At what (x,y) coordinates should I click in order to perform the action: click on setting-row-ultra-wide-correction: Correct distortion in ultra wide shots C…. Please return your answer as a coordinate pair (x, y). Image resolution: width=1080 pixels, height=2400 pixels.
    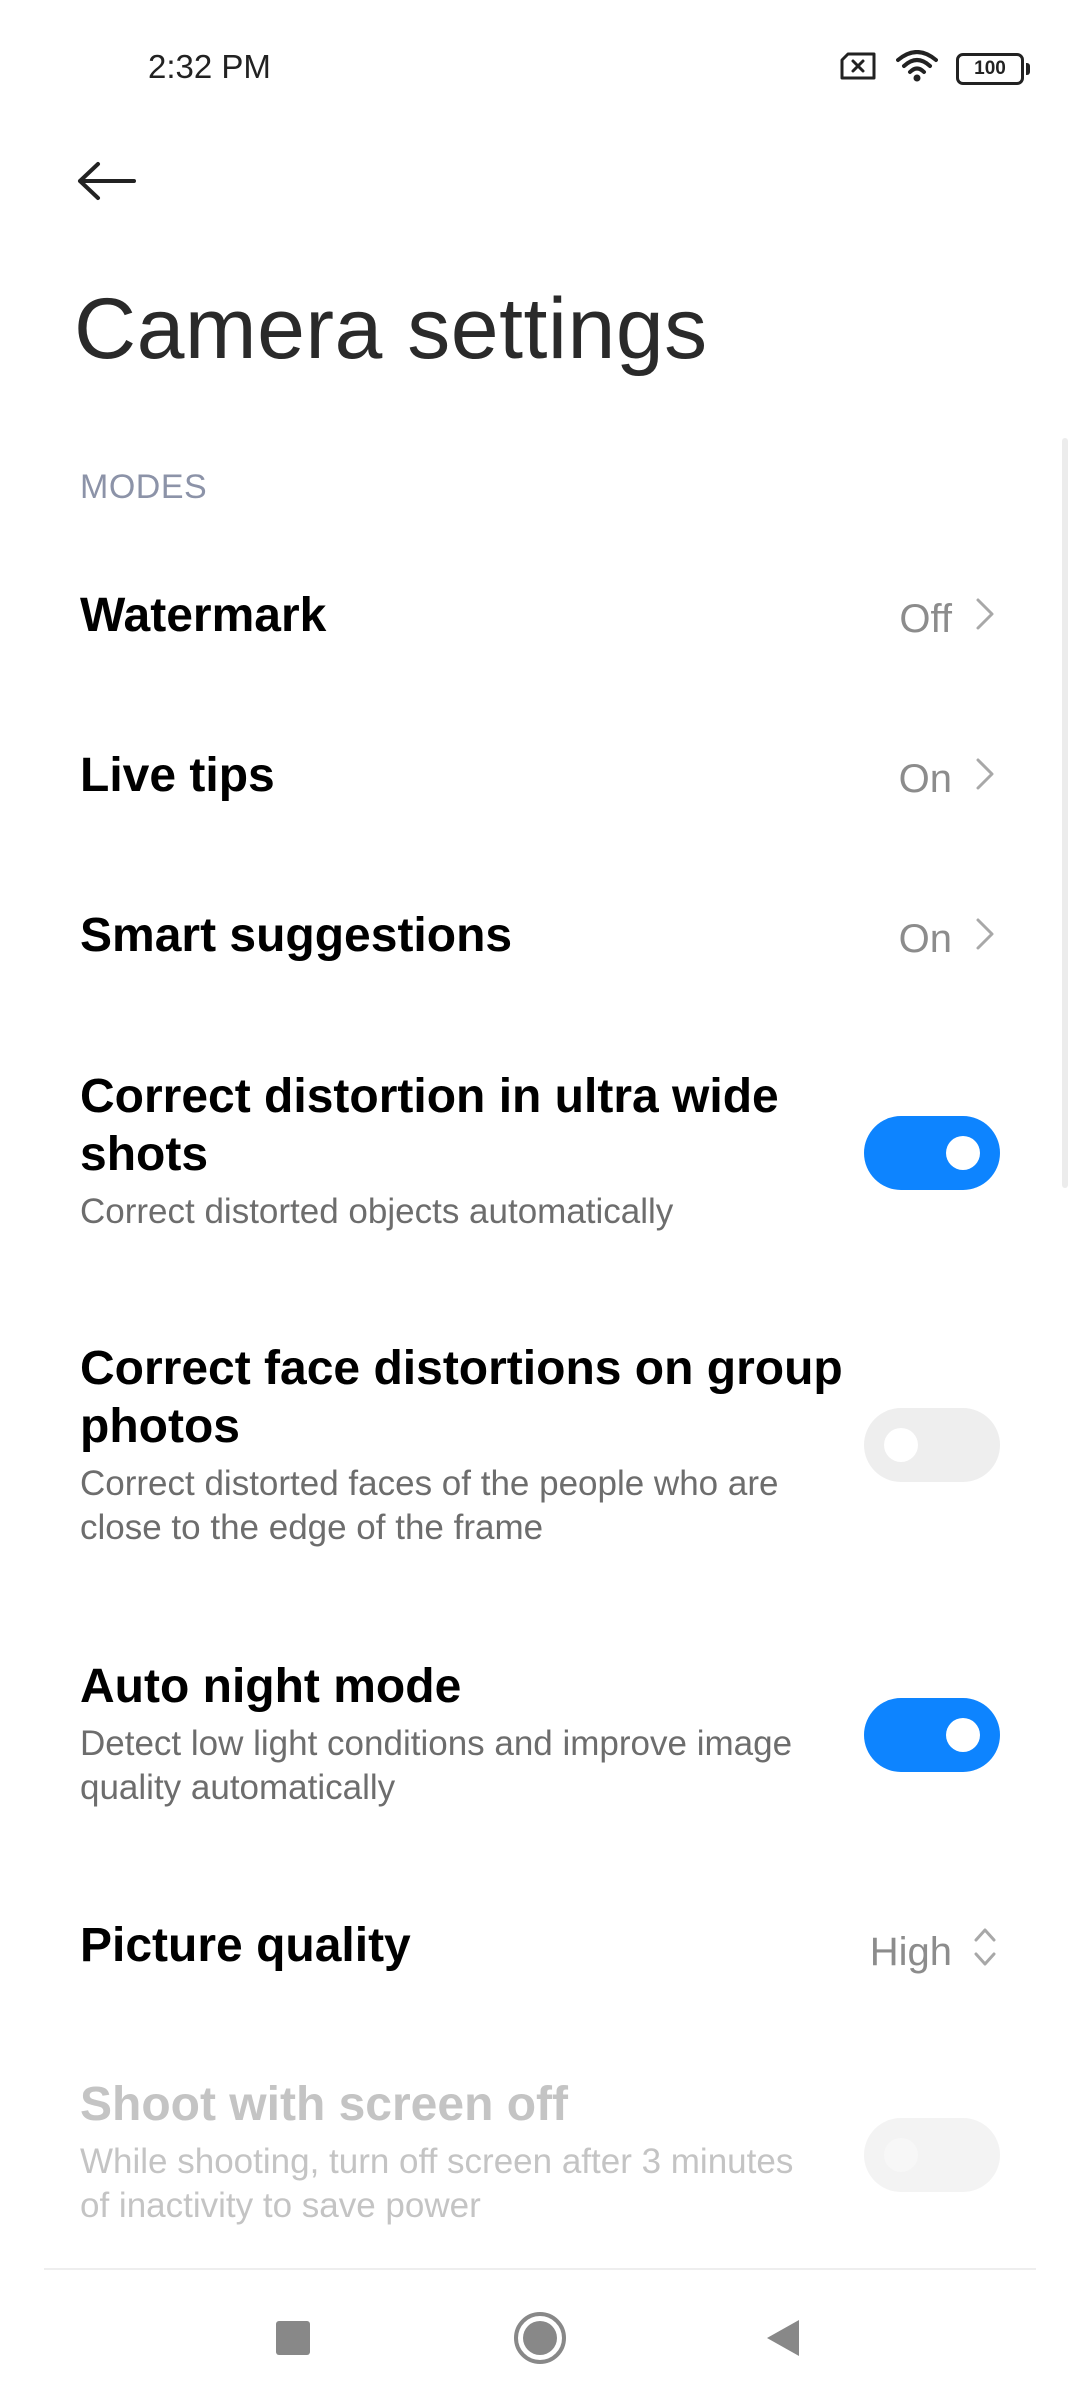
    Looking at the image, I should click on (540, 1158).